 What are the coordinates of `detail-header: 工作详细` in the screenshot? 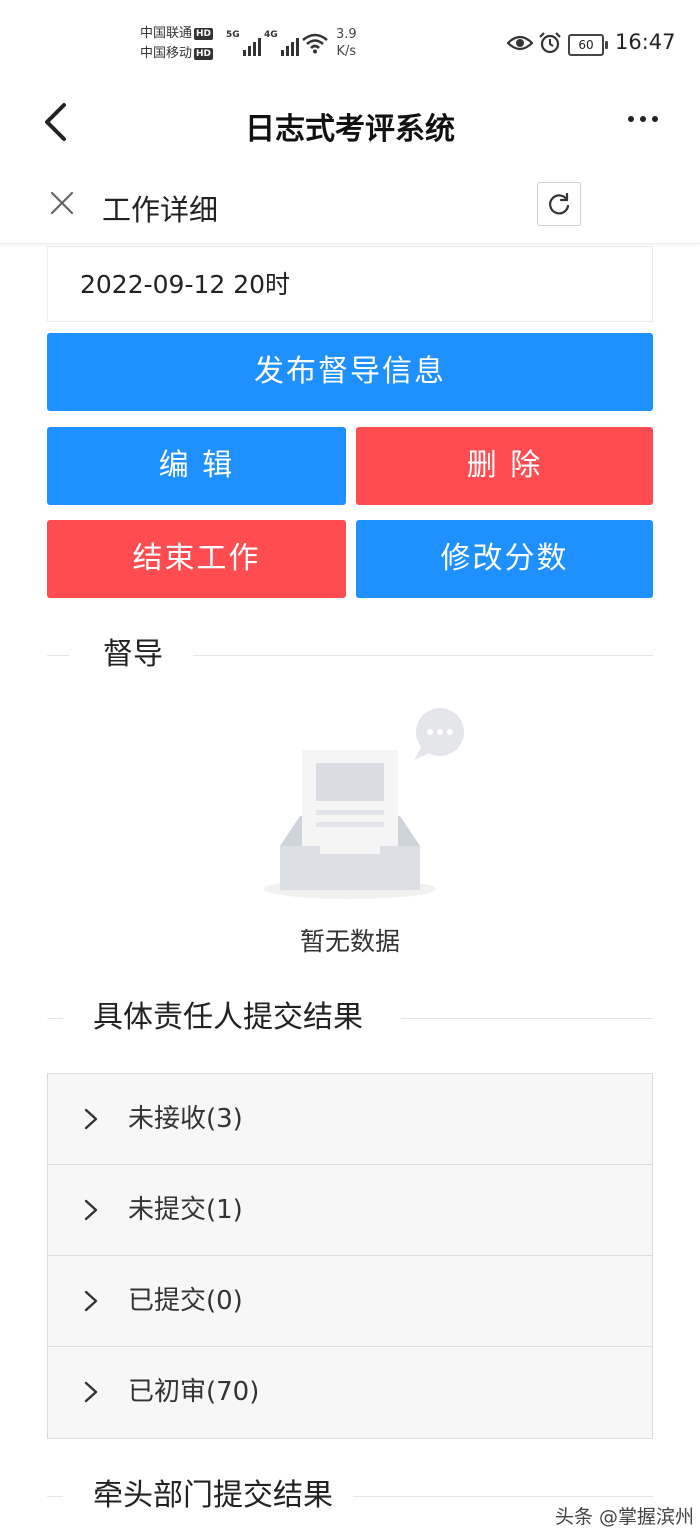 It's located at (350, 204).